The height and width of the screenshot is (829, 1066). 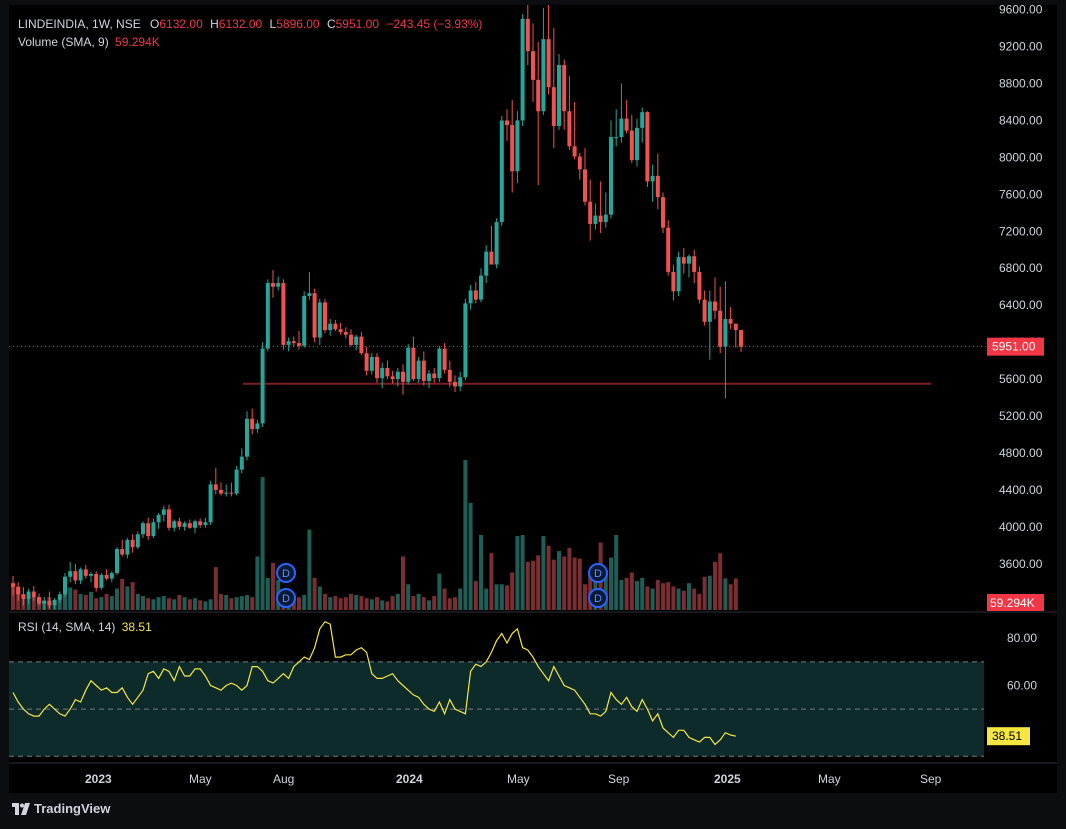 I want to click on rsi-legend: RSI (14, SMA, 14) 38.51, so click(x=85, y=627).